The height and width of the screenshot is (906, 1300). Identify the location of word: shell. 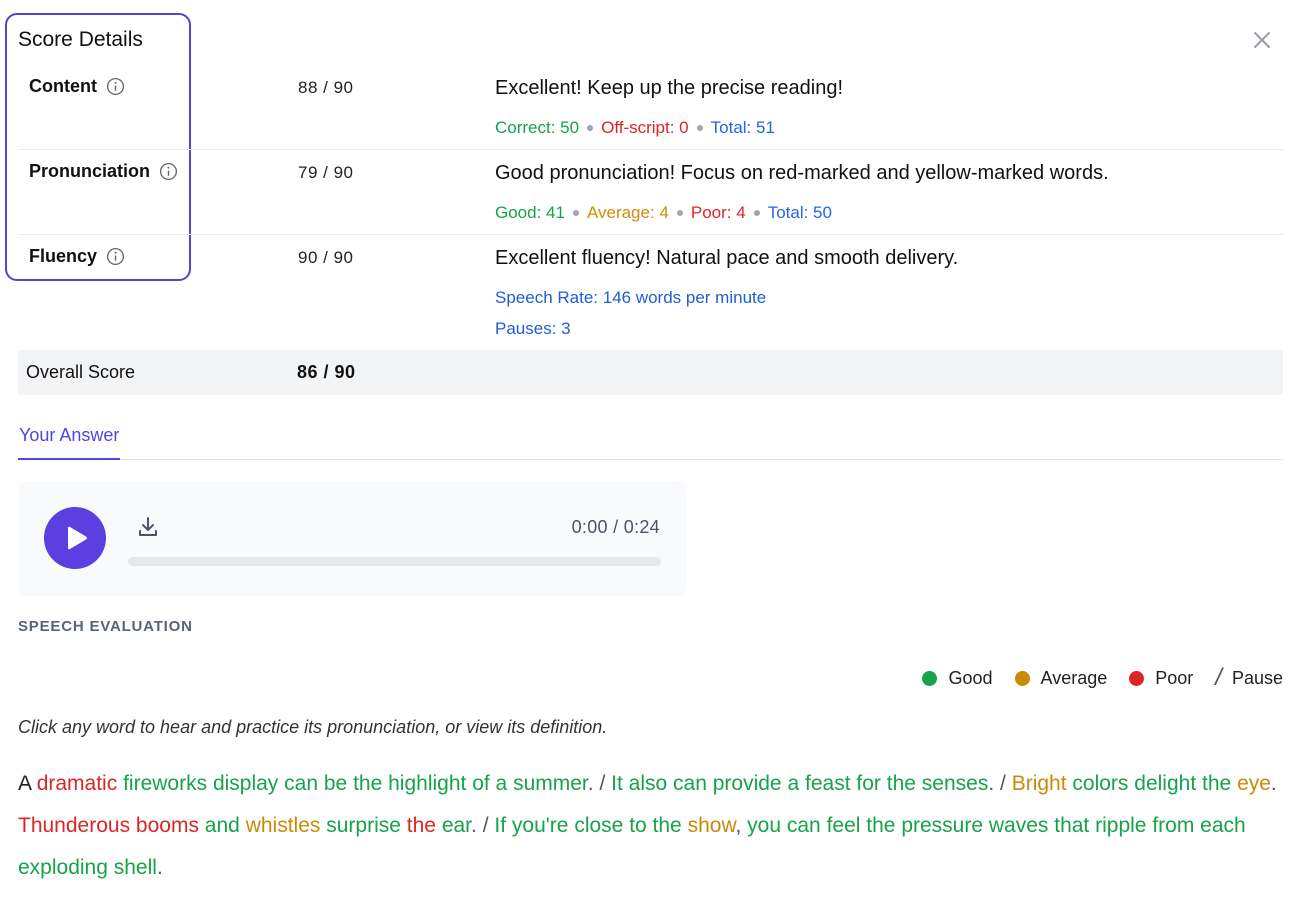
(135, 867).